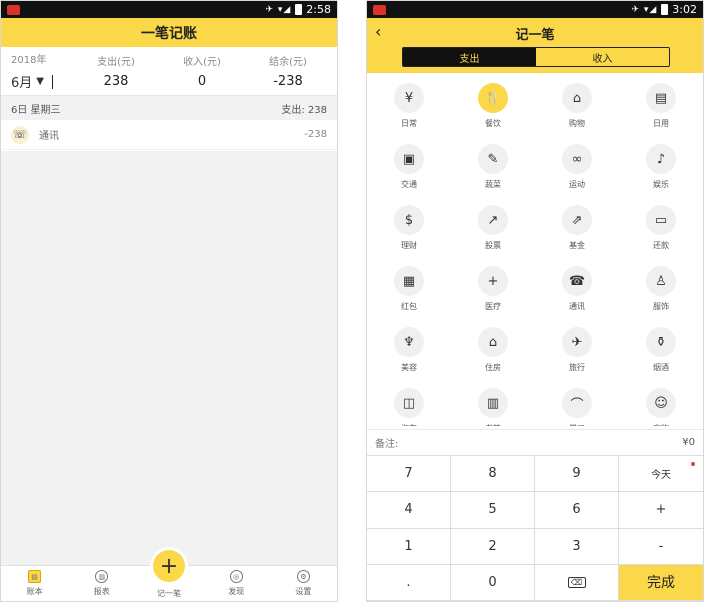  Describe the element at coordinates (661, 184) in the screenshot. I see `category-label: 娱乐` at that location.